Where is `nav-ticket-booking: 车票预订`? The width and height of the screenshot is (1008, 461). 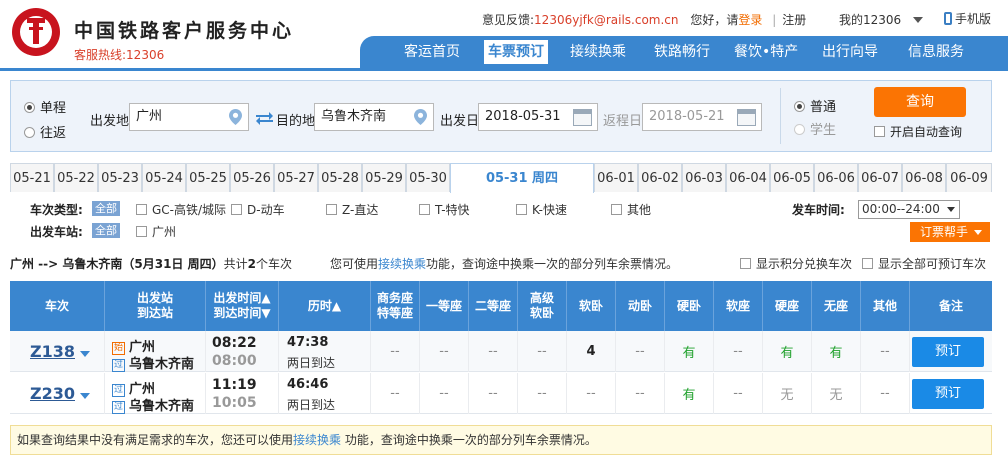 nav-ticket-booking: 车票预订 is located at coordinates (516, 52).